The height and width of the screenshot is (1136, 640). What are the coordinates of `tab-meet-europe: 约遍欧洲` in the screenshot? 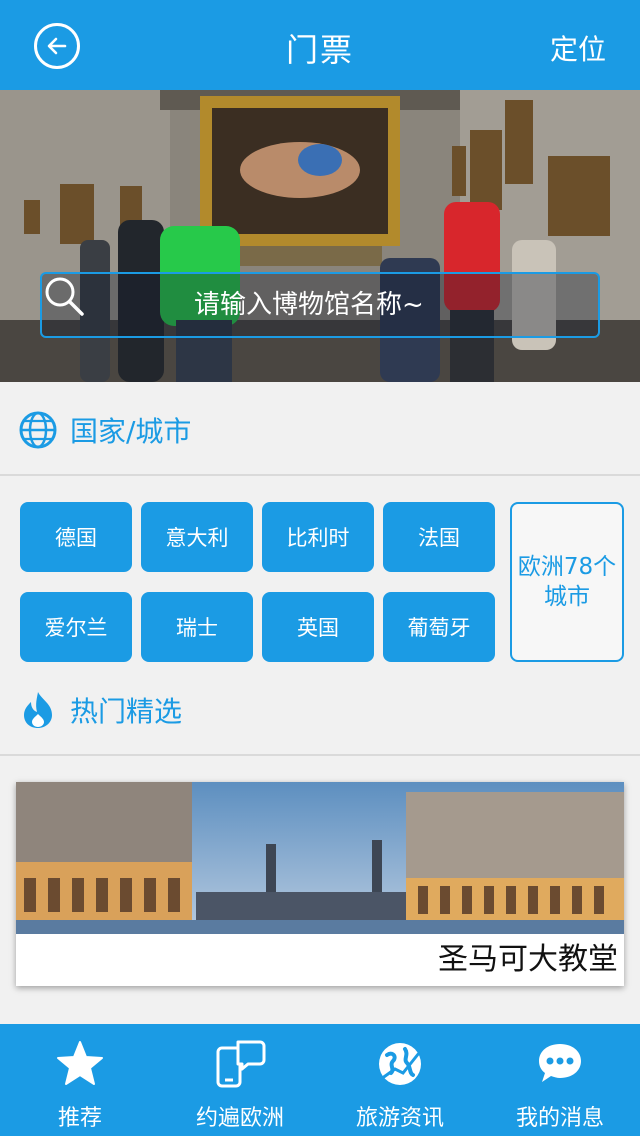 It's located at (240, 1080).